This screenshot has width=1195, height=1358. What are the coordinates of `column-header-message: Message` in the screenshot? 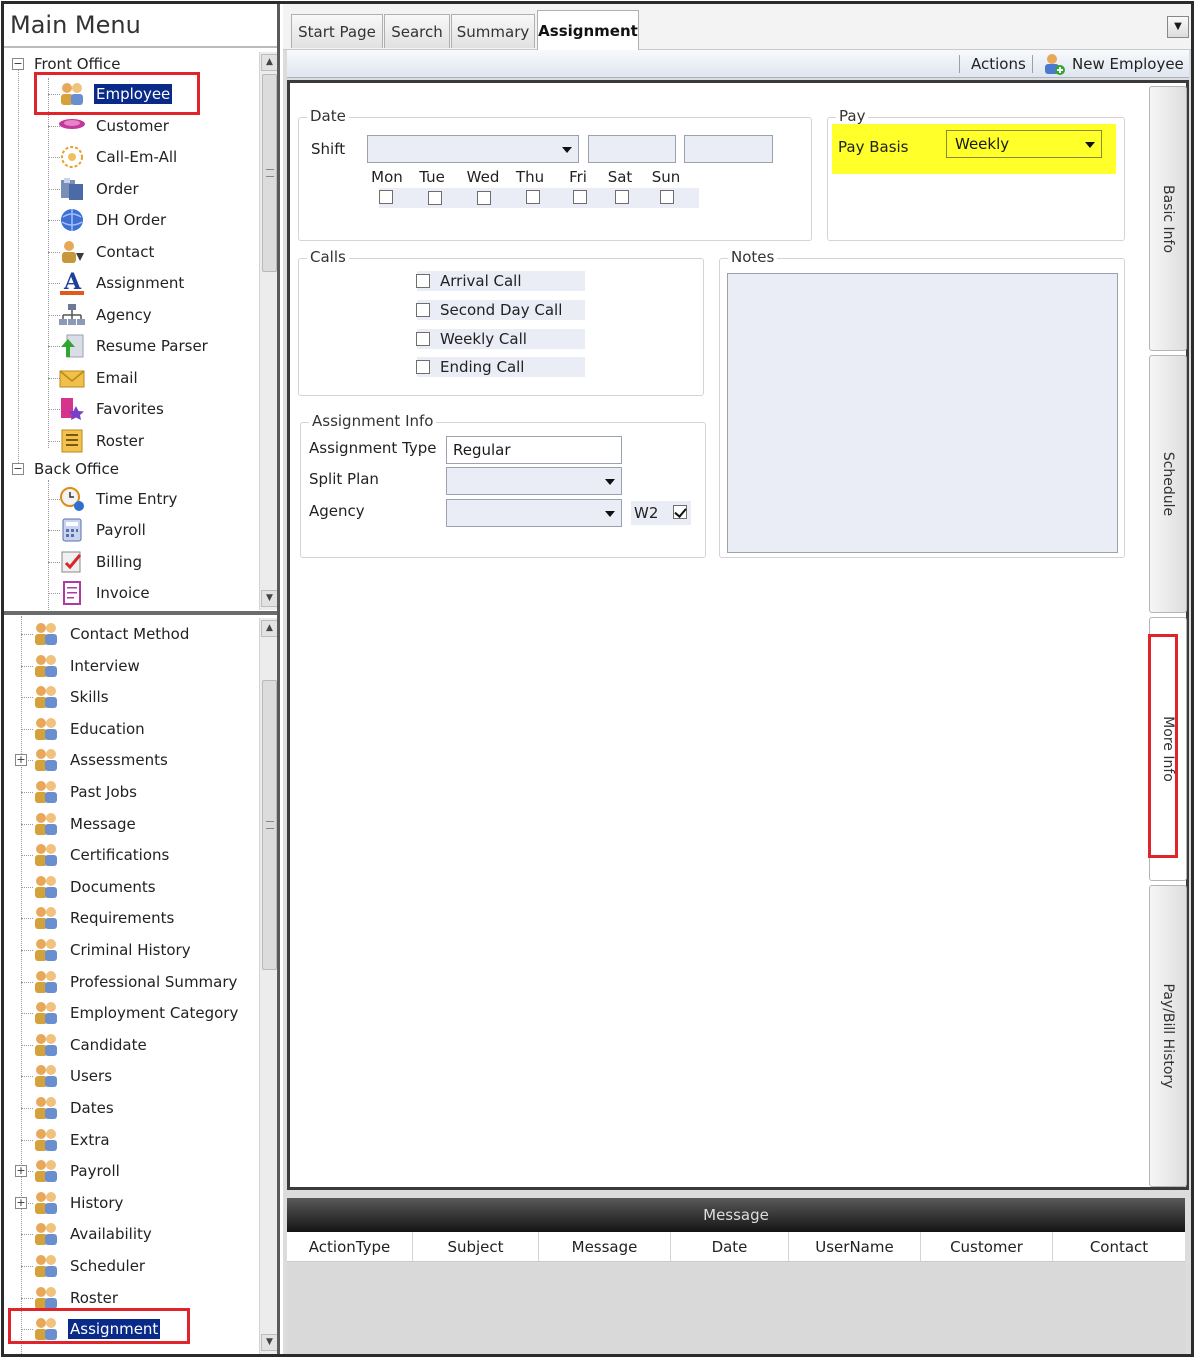 It's located at (605, 1246).